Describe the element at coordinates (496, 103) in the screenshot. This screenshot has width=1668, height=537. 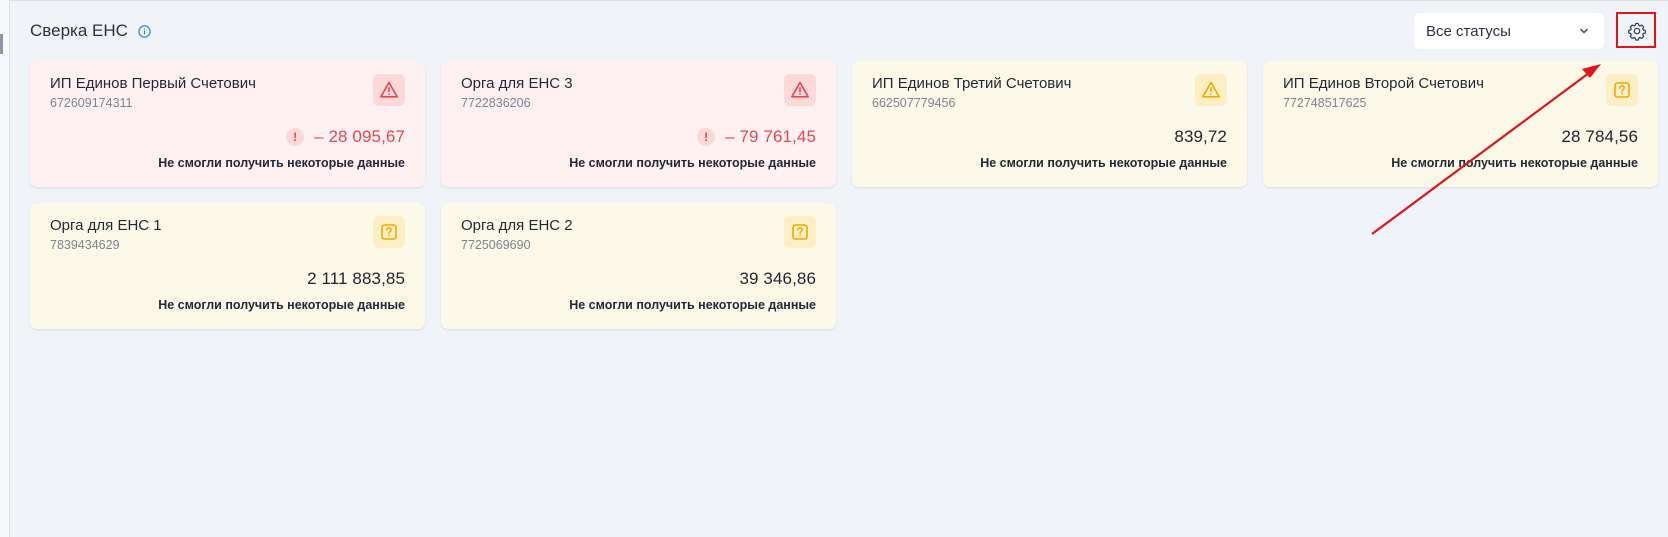
I see `card-inn: 7722836206` at that location.